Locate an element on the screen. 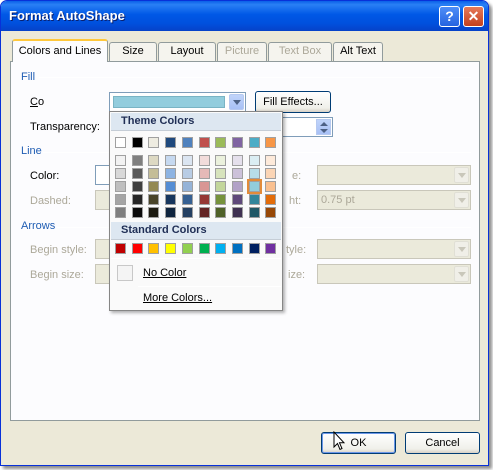 This screenshot has height=470, width=493. tab-alt-text: Alt Text is located at coordinates (358, 51).